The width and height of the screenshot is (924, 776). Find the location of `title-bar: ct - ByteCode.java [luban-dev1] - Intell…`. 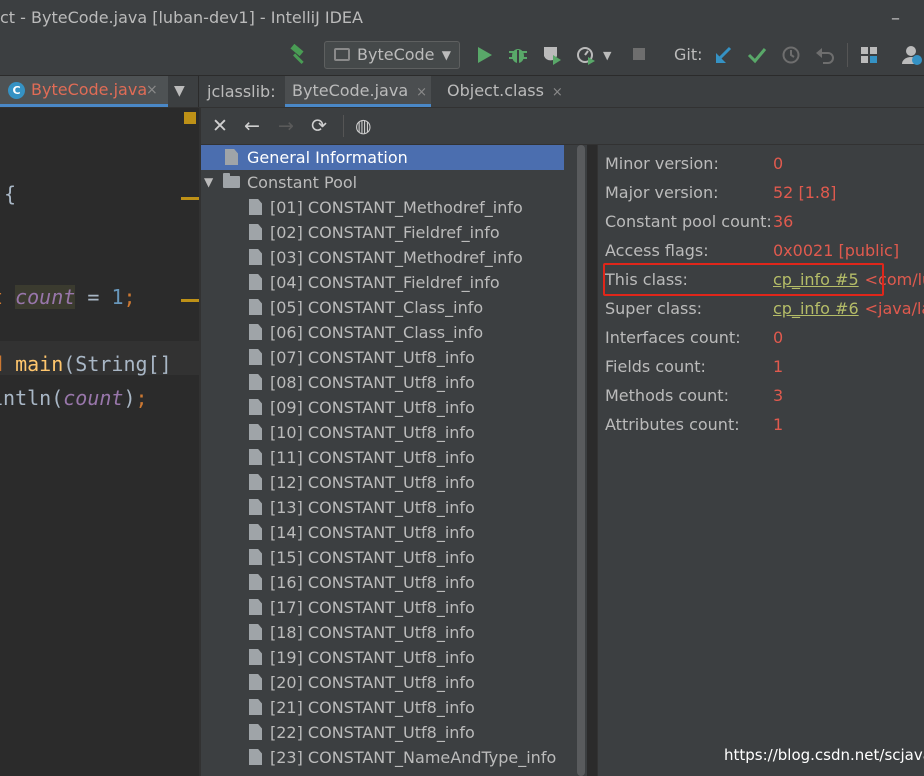

title-bar: ct - ByteCode.java [luban-dev1] - Intell… is located at coordinates (462, 17).